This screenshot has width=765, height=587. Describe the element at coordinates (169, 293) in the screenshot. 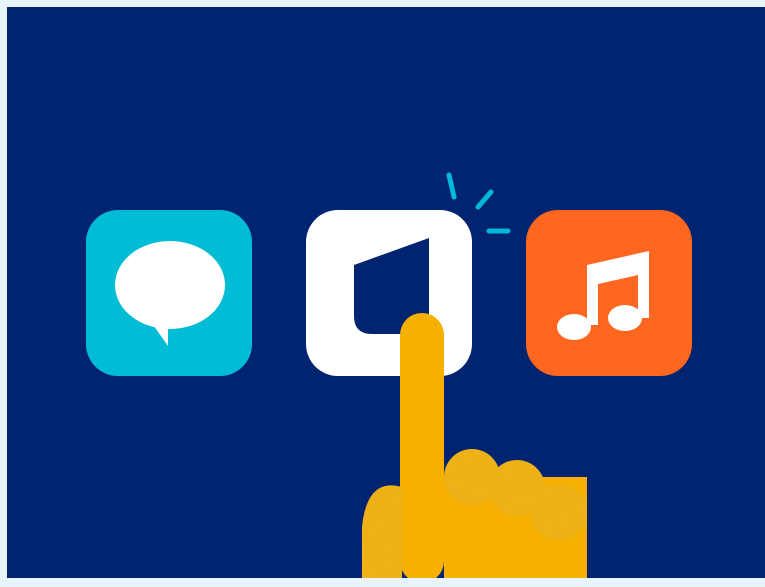

I see `chat-app-icon` at that location.